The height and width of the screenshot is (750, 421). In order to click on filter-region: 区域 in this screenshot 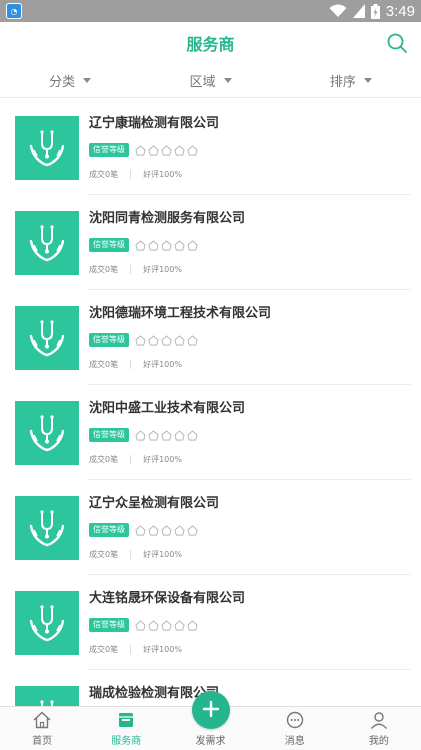, I will do `click(210, 80)`.